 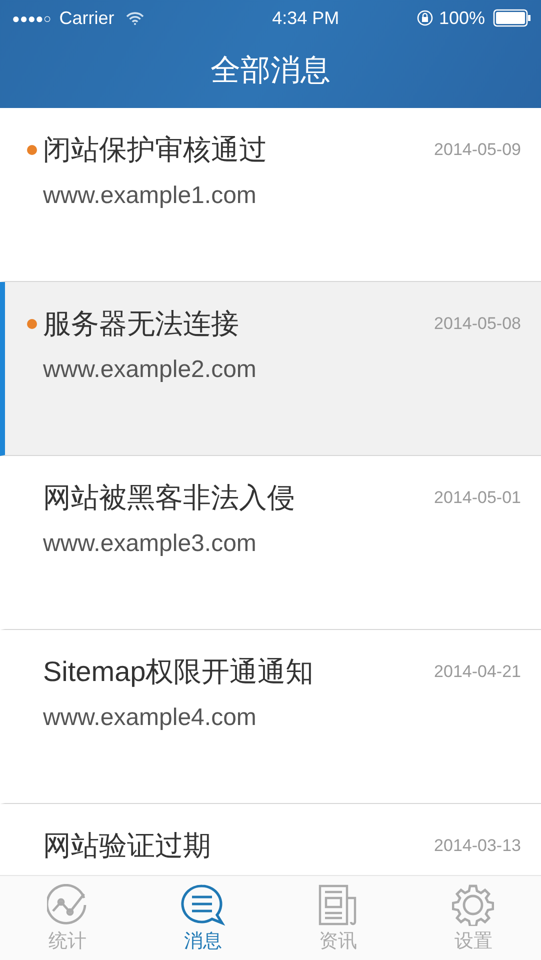 I want to click on gear-icon, so click(x=473, y=905).